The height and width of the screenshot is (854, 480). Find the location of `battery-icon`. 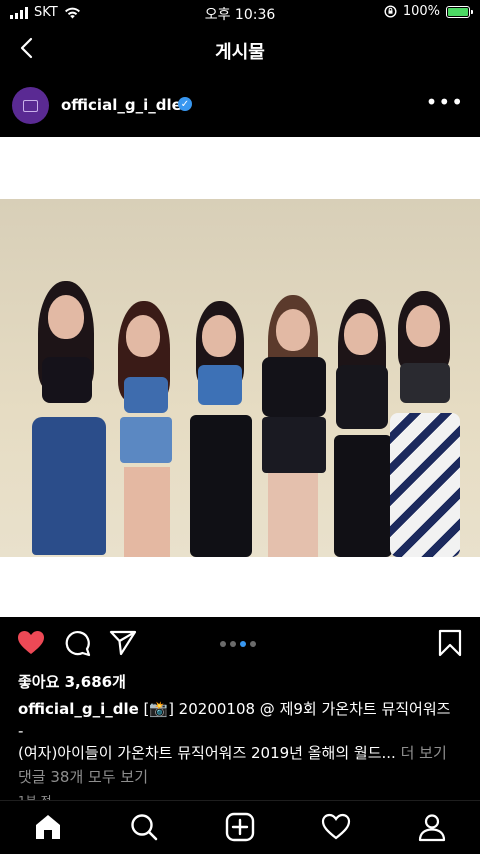

battery-icon is located at coordinates (459, 11).